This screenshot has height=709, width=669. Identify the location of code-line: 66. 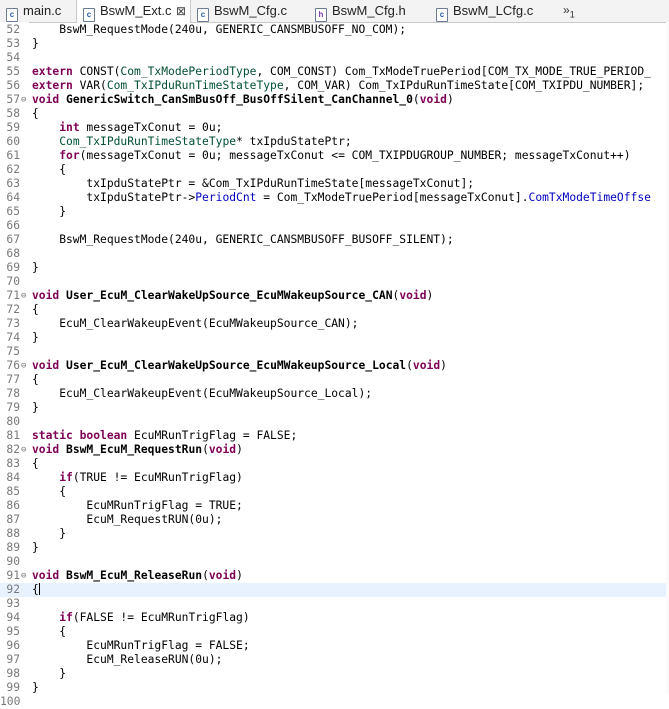
(334, 226).